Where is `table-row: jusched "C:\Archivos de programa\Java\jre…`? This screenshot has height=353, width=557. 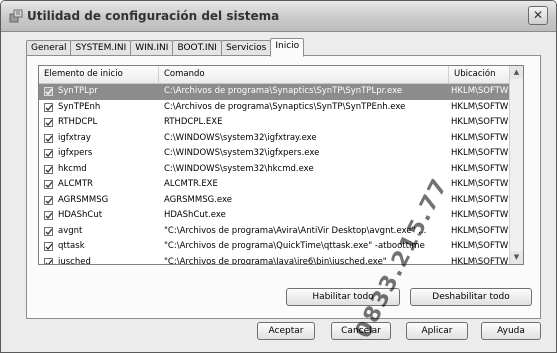
table-row: jusched "C:\Archivos de programa\Java\jre… is located at coordinates (275, 260).